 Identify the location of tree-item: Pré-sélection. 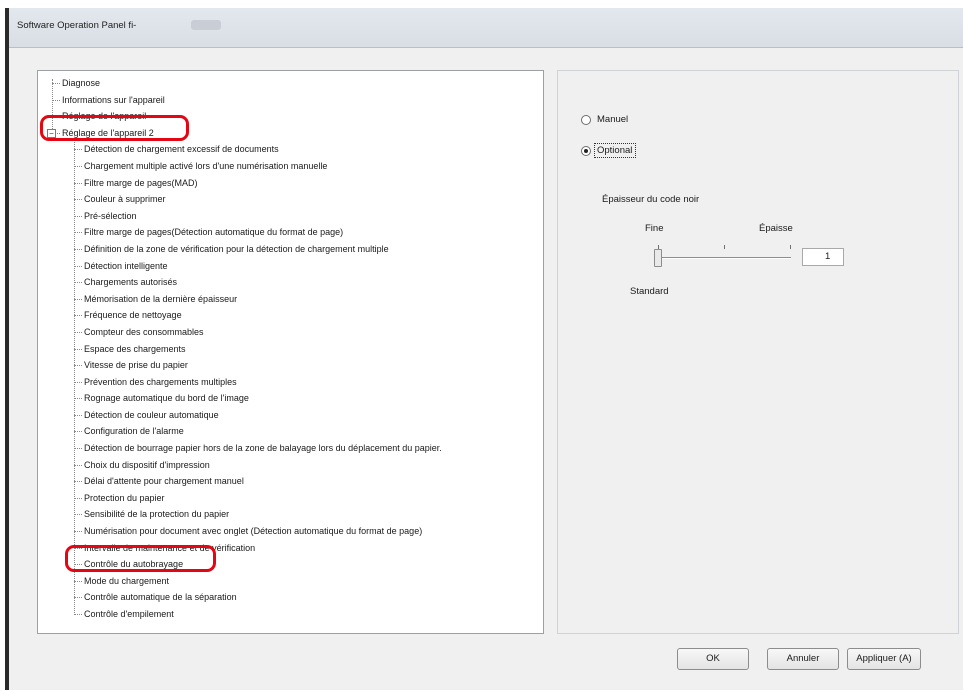
(290, 216).